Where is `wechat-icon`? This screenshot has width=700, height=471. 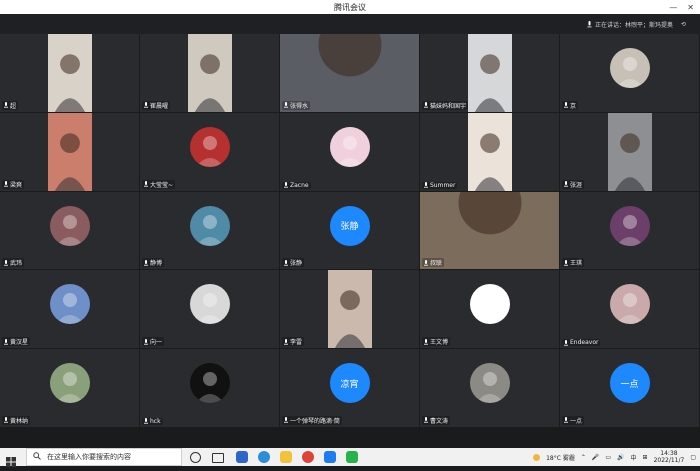 wechat-icon is located at coordinates (352, 457).